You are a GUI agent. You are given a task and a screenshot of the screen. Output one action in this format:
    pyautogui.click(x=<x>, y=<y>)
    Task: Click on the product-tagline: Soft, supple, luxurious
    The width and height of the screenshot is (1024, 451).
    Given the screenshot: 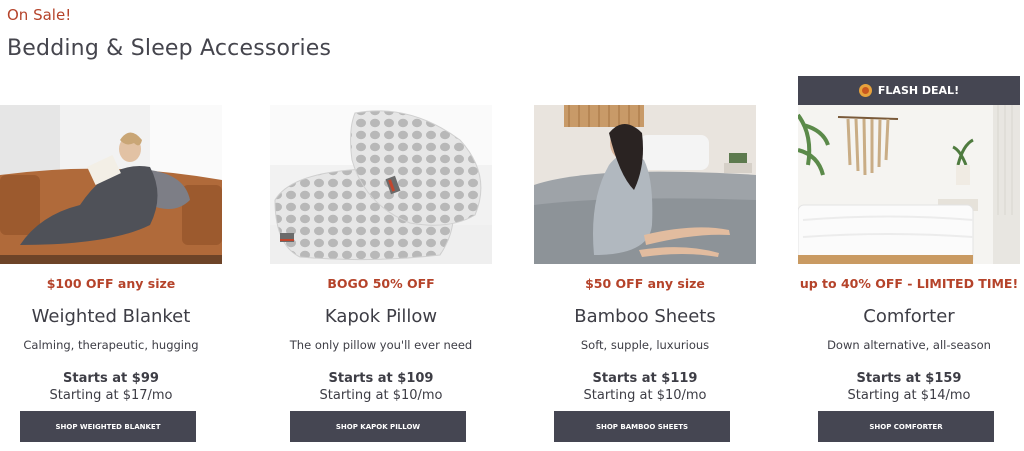 What is the action you would take?
    pyautogui.click(x=645, y=345)
    